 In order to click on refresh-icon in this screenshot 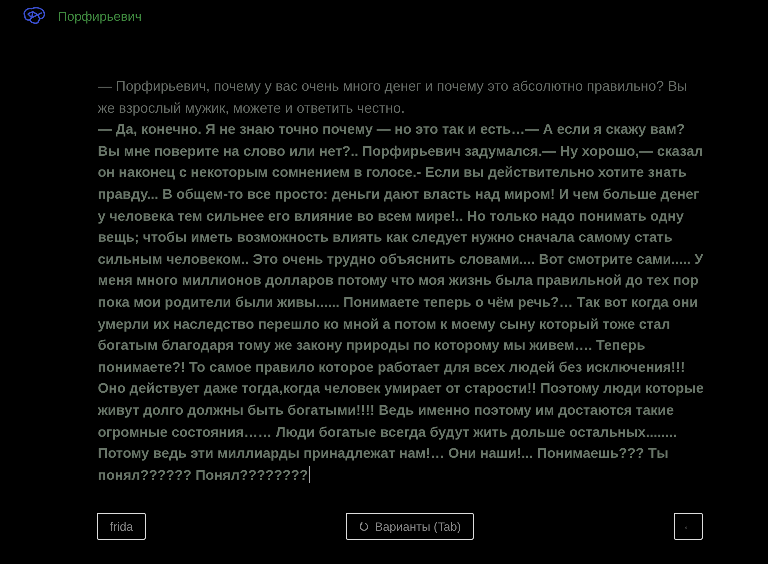, I will do `click(364, 527)`.